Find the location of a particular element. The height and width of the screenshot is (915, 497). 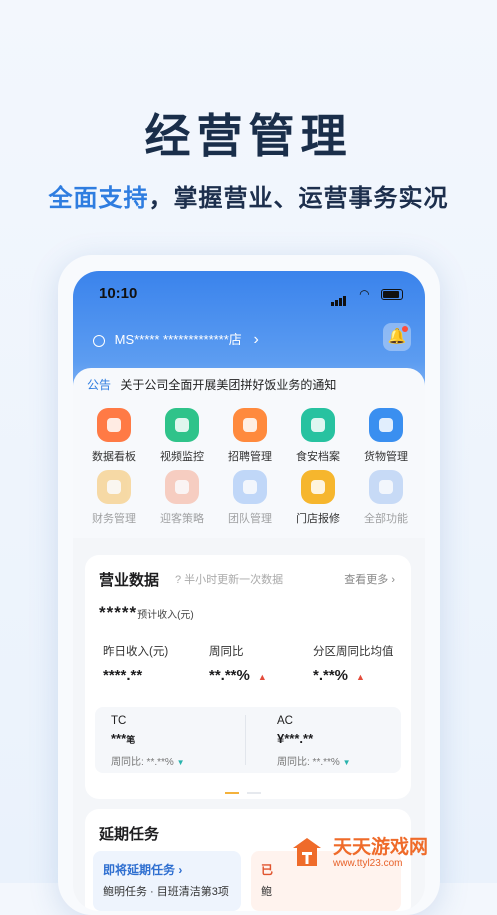

announcement-bar: 公告 关于公司全面开展美团拼好饭业务的通知 is located at coordinates (211, 384).